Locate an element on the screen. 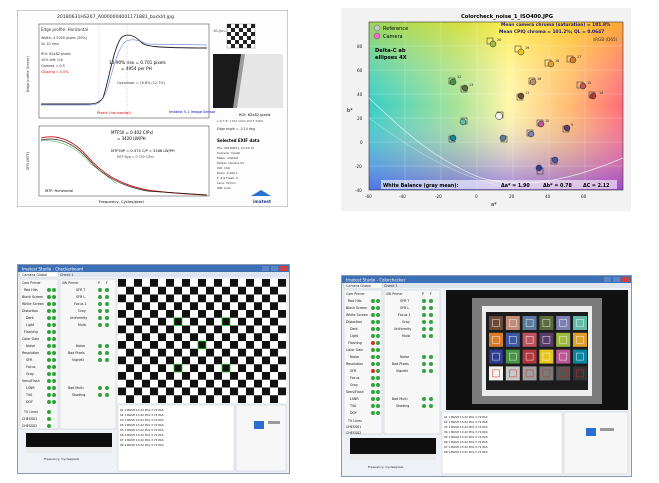 This screenshot has width=659, height=483. sw-item-6: Noise is located at coordinates (404, 357).